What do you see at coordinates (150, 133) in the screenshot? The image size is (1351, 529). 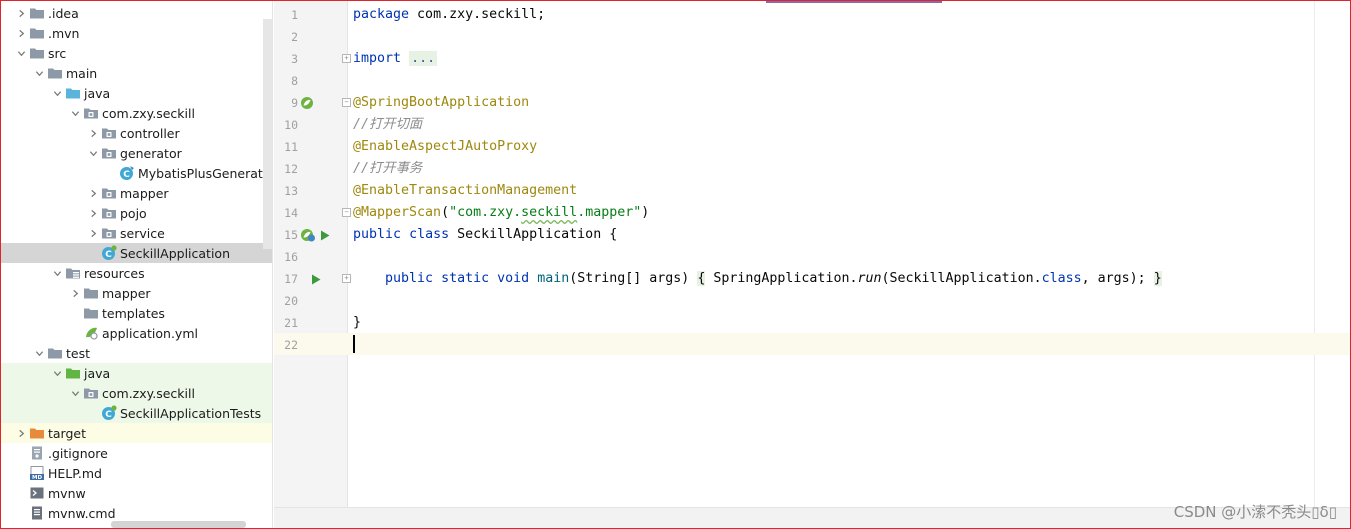 I see `tree-item-label: controller` at bounding box center [150, 133].